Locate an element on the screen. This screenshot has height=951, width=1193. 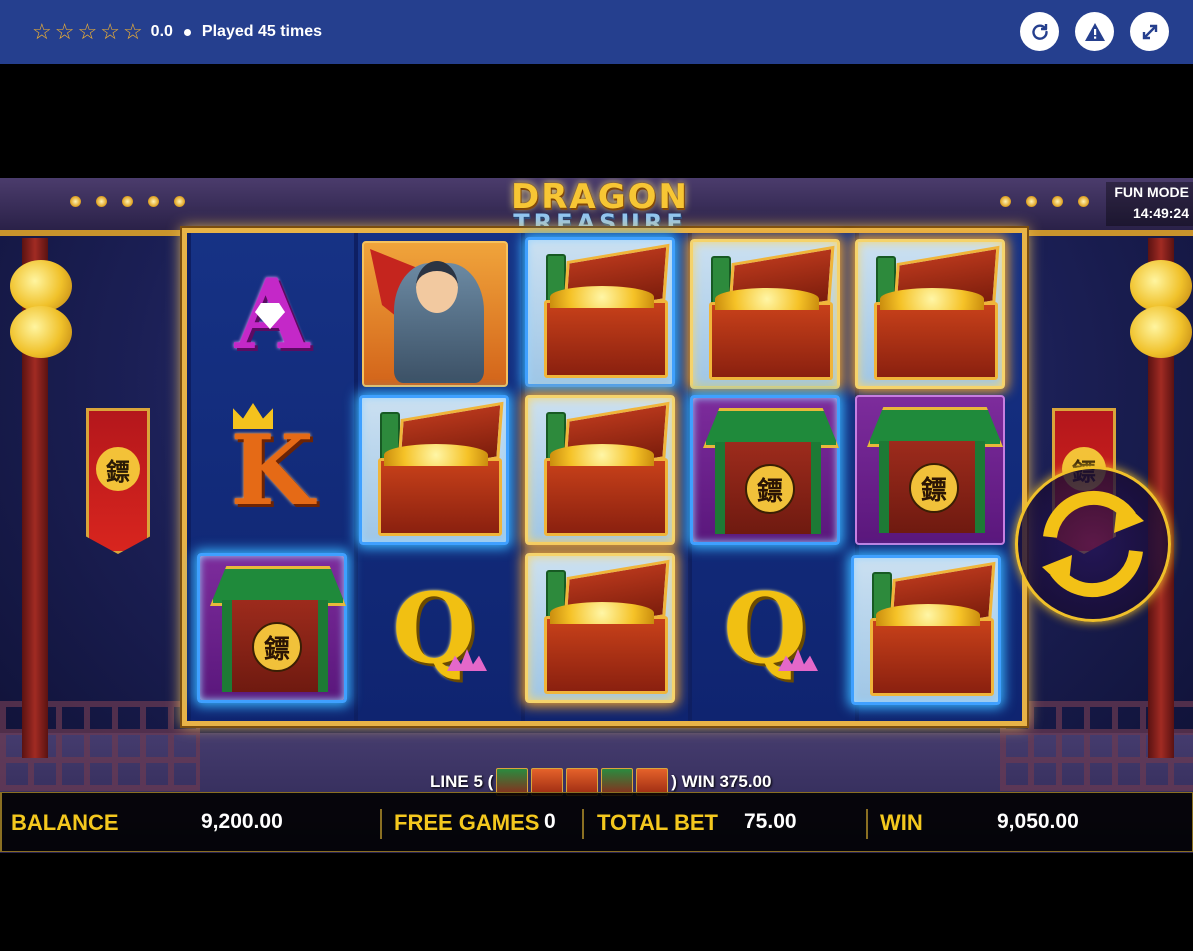
clock: 14:49:24 is located at coordinates (1160, 213).